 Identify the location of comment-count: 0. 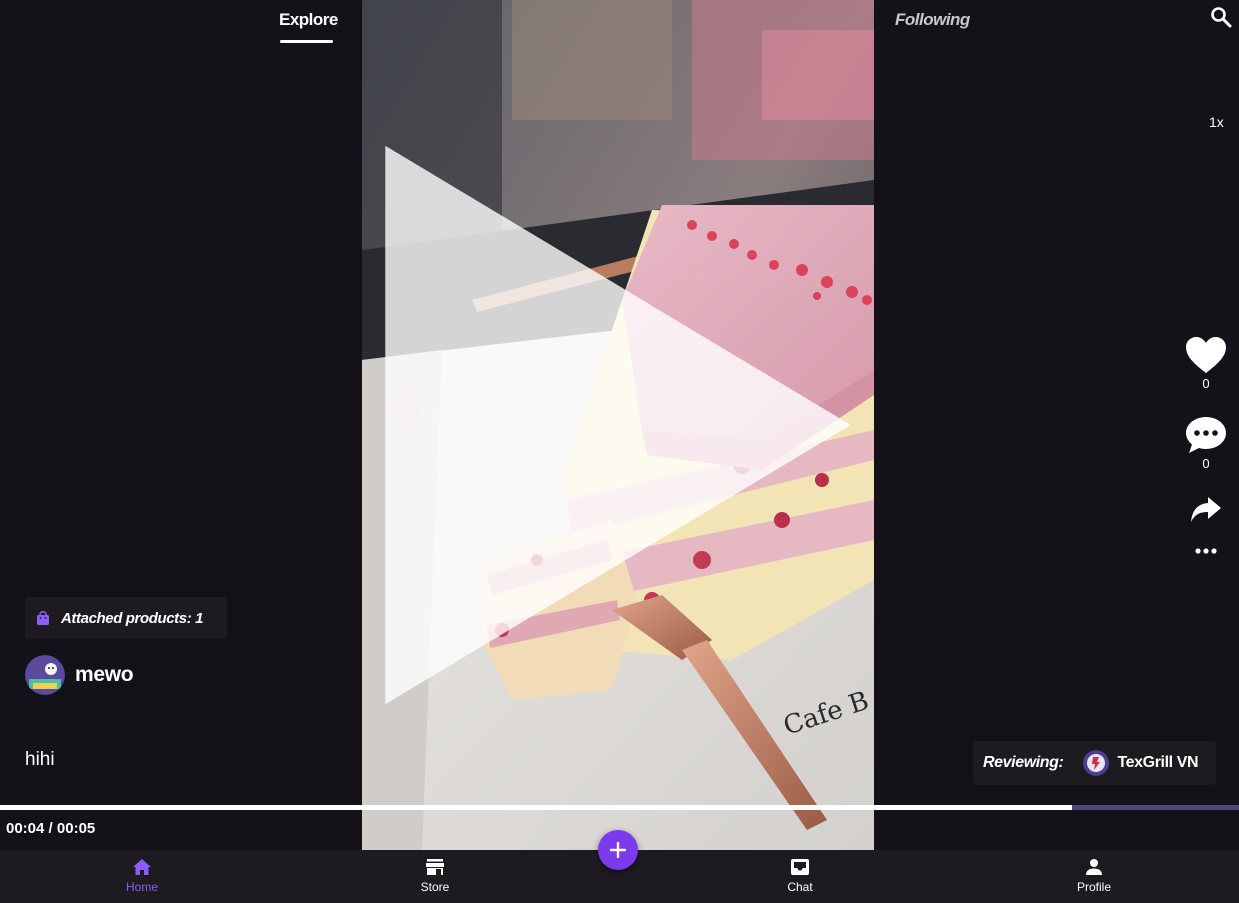
(1206, 463).